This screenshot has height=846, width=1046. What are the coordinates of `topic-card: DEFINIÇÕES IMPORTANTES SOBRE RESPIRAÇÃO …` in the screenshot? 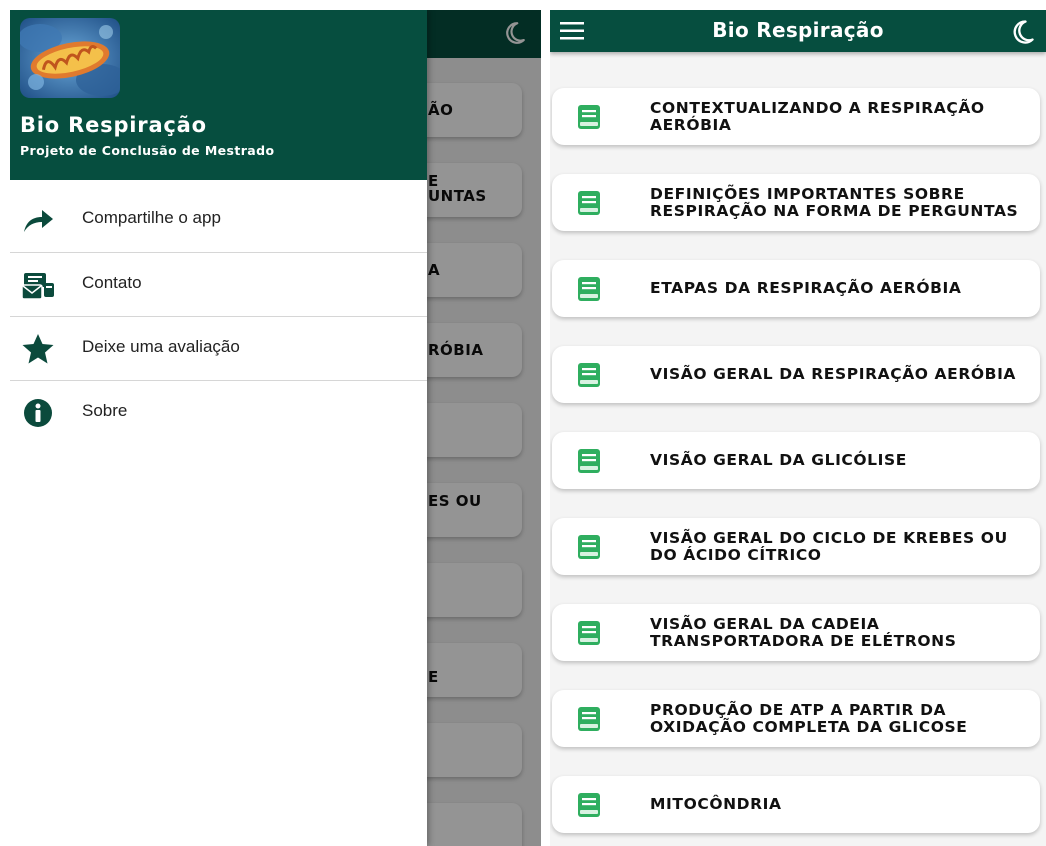 It's located at (796, 202).